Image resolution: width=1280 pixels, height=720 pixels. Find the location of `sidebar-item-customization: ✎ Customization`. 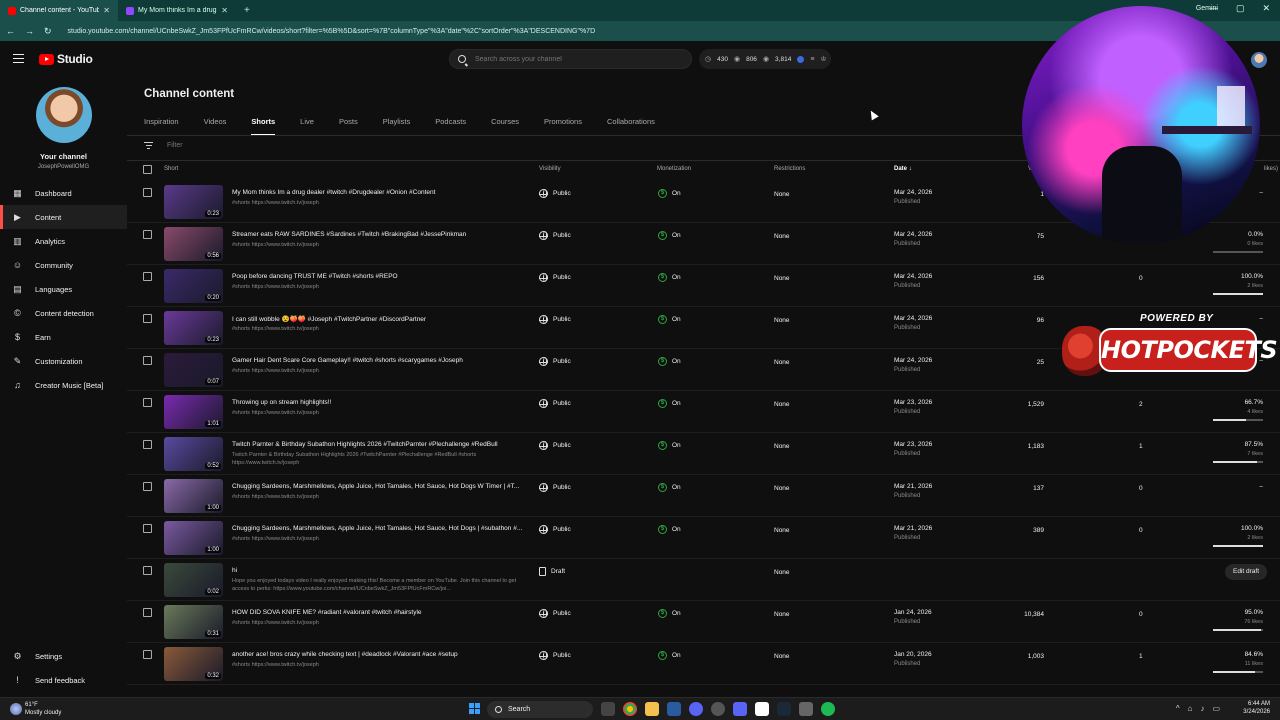

sidebar-item-customization: ✎ Customization is located at coordinates (63, 361).